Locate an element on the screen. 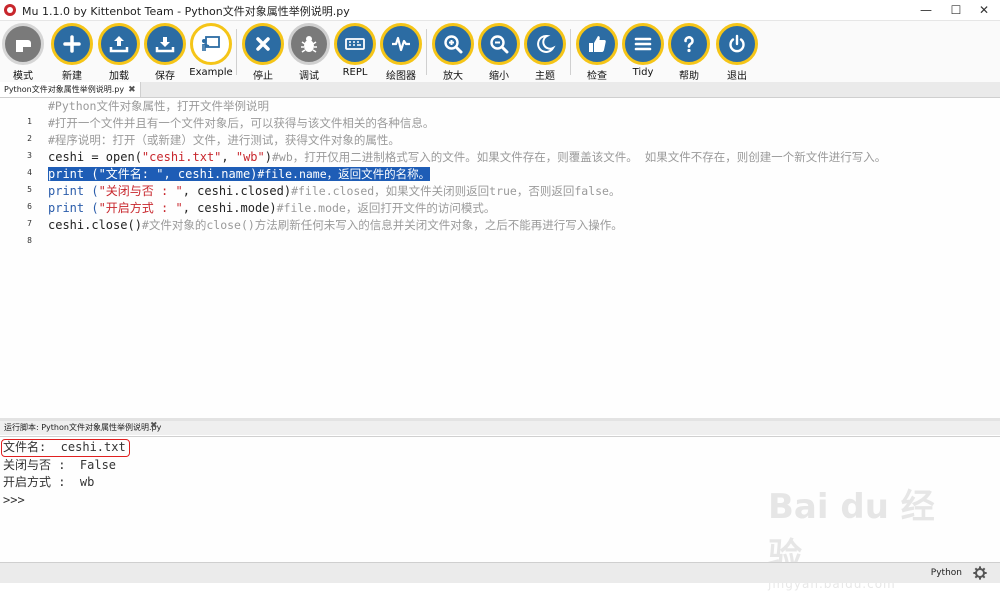 This screenshot has height=591, width=1000. new-button: 新建 is located at coordinates (72, 52).